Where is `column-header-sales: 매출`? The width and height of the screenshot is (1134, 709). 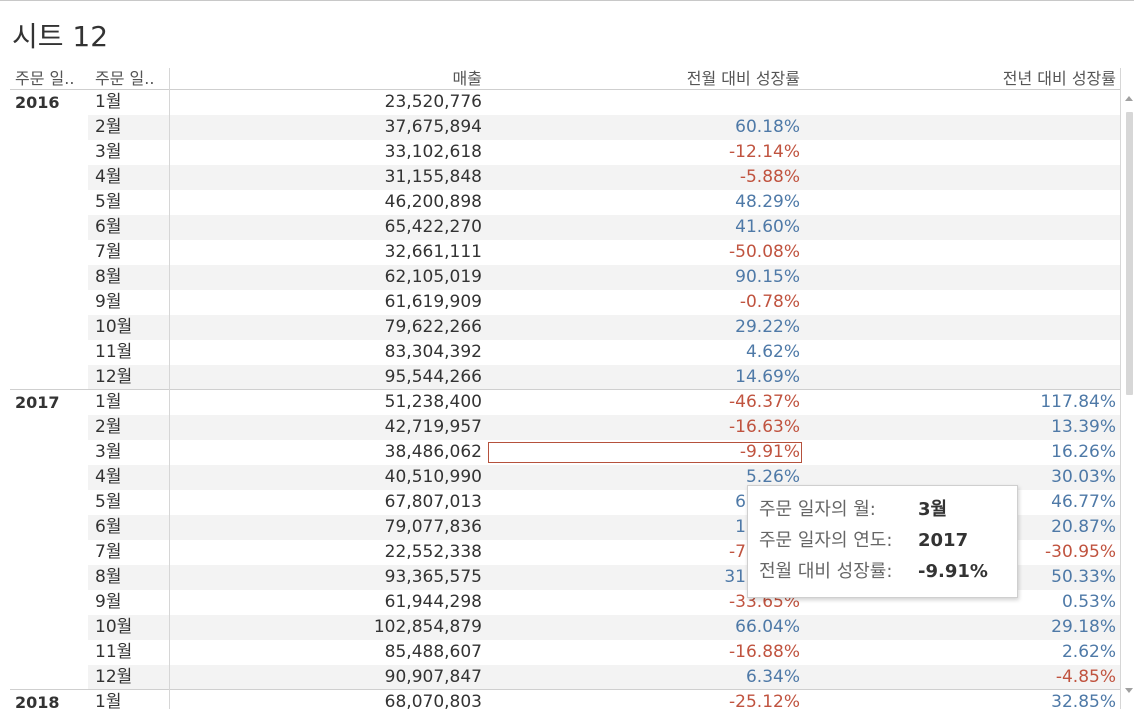 column-header-sales: 매출 is located at coordinates (327, 78).